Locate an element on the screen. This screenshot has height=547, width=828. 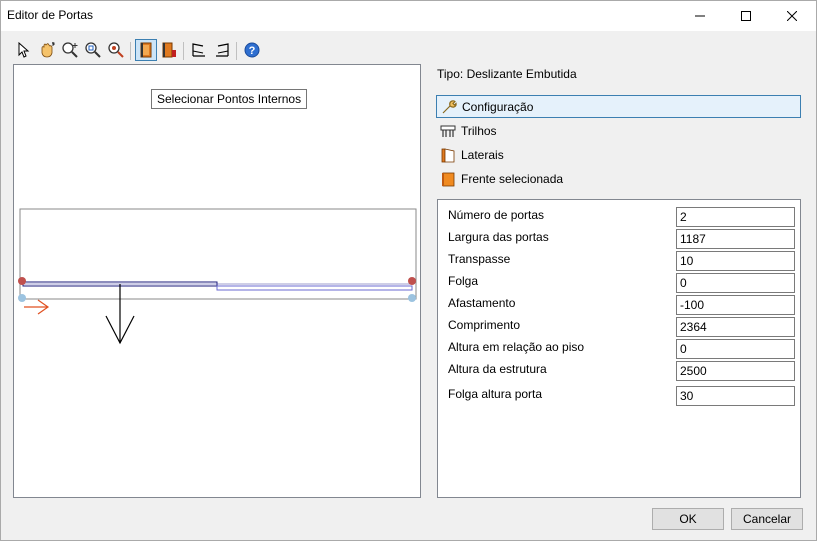
orientation-arrow-icon is located at coordinates (37, 307).